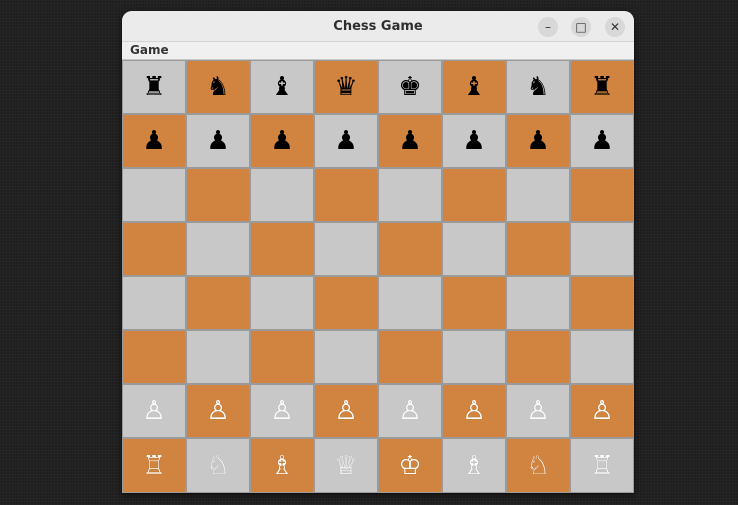  I want to click on board-square: ♚, so click(410, 87).